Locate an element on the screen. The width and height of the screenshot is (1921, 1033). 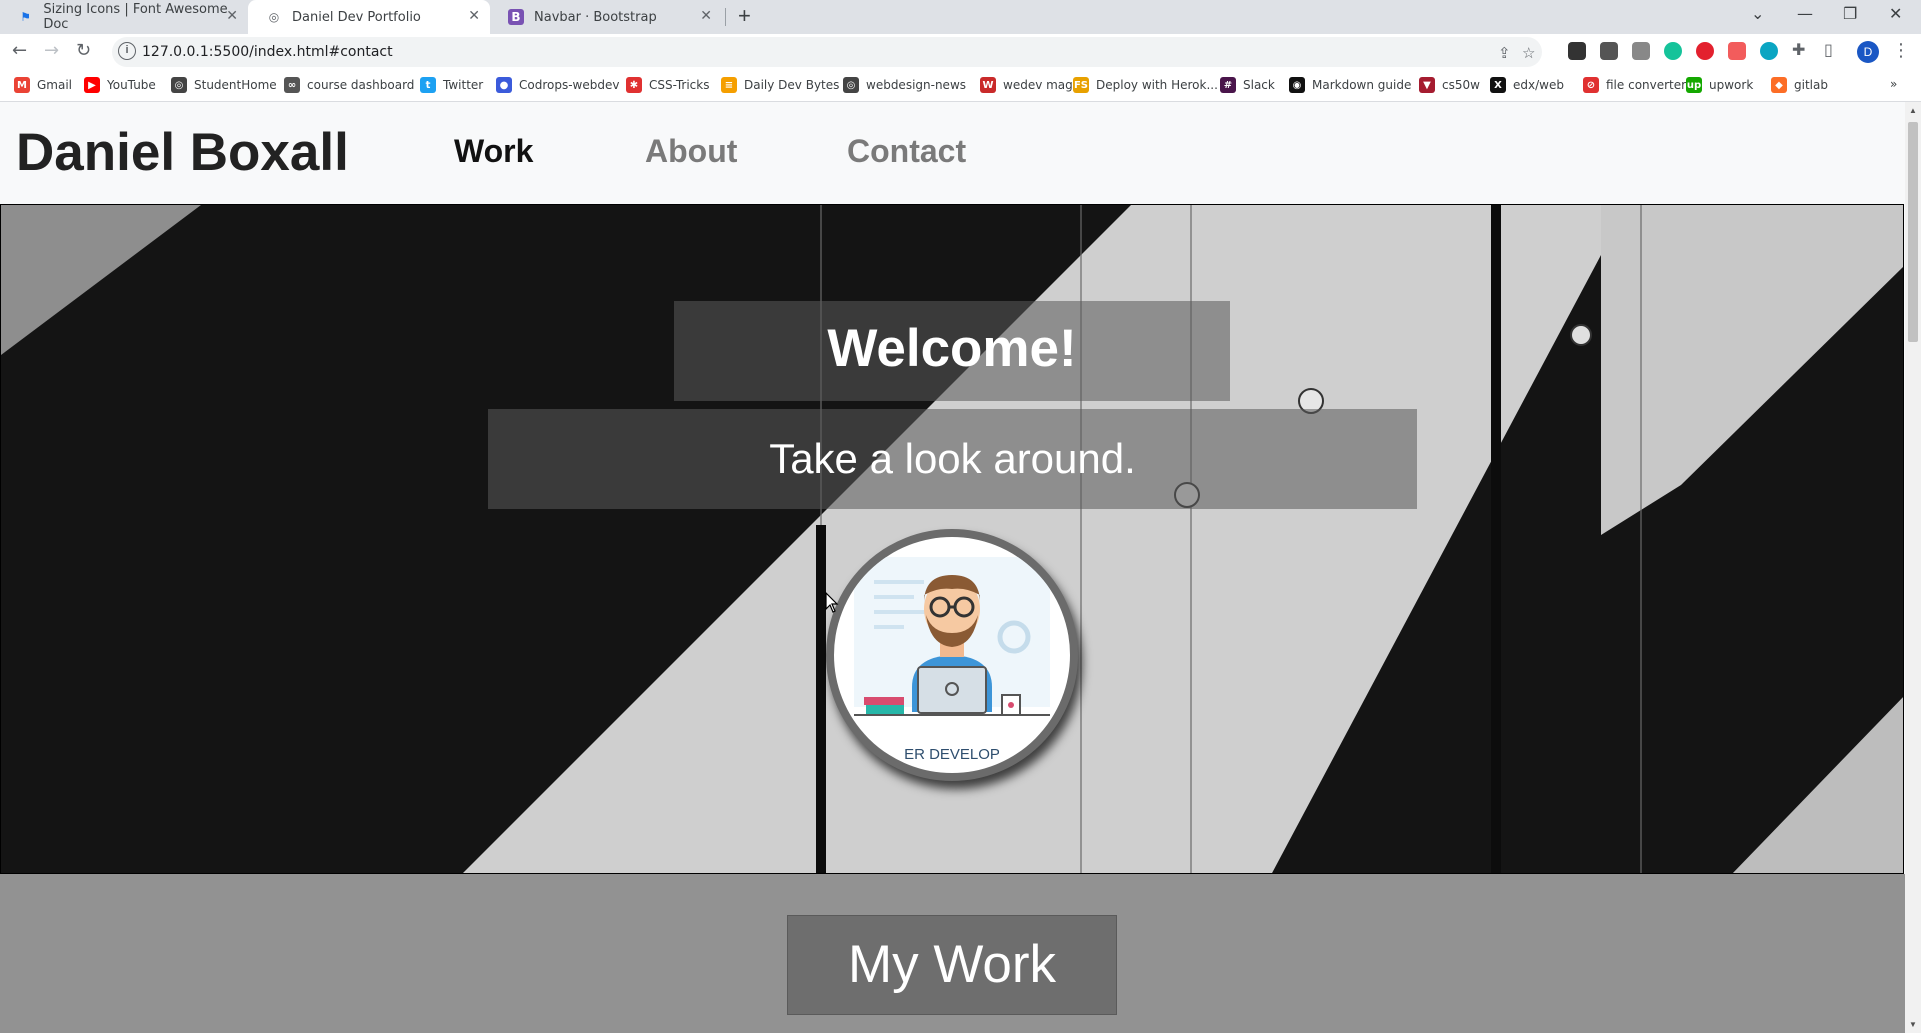
tab-title: Sizing Icons | Font Awesome Doc is located at coordinates (135, 17).